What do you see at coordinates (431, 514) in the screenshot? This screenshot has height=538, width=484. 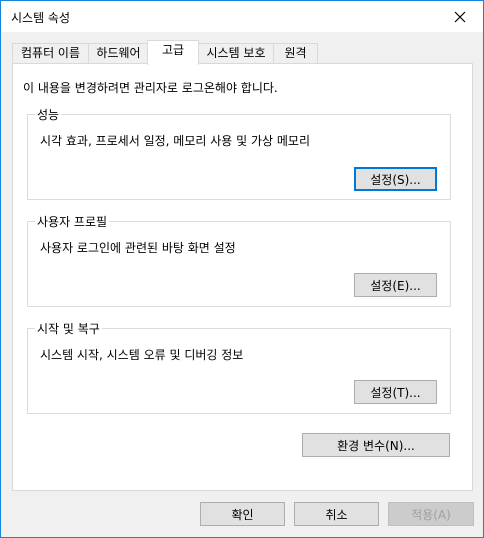 I see `apply-button: 적용(A)` at bounding box center [431, 514].